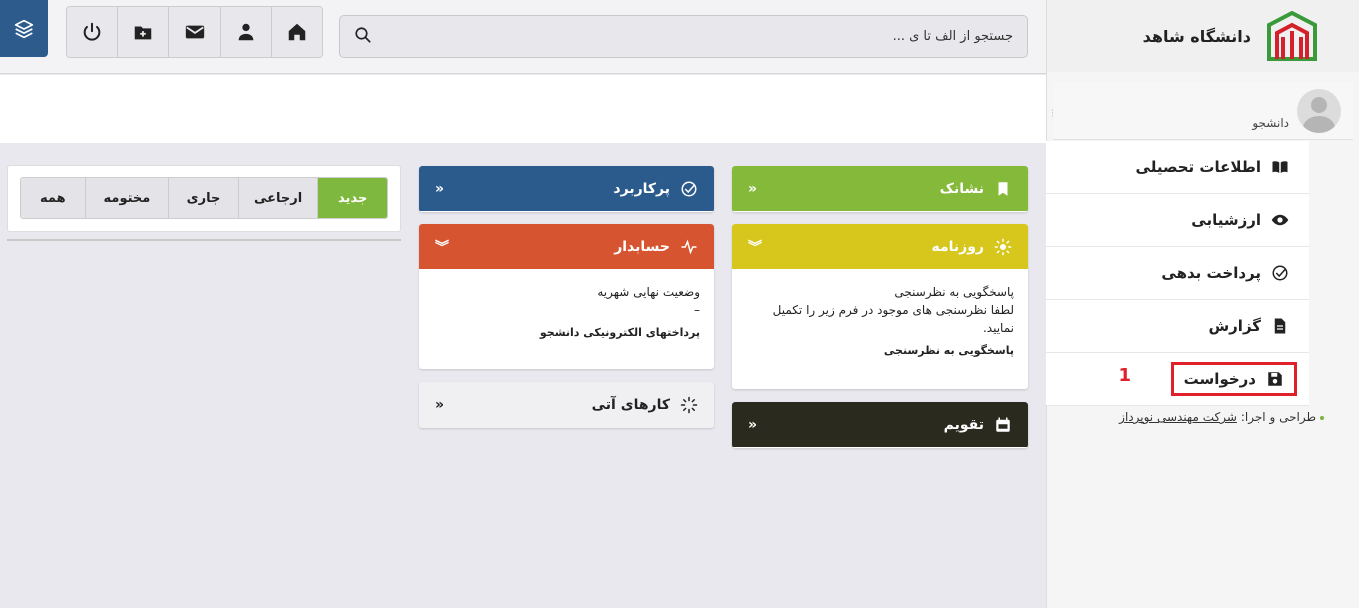 Image resolution: width=1359 pixels, height=608 pixels. What do you see at coordinates (363, 37) in the screenshot?
I see `search-icon` at bounding box center [363, 37].